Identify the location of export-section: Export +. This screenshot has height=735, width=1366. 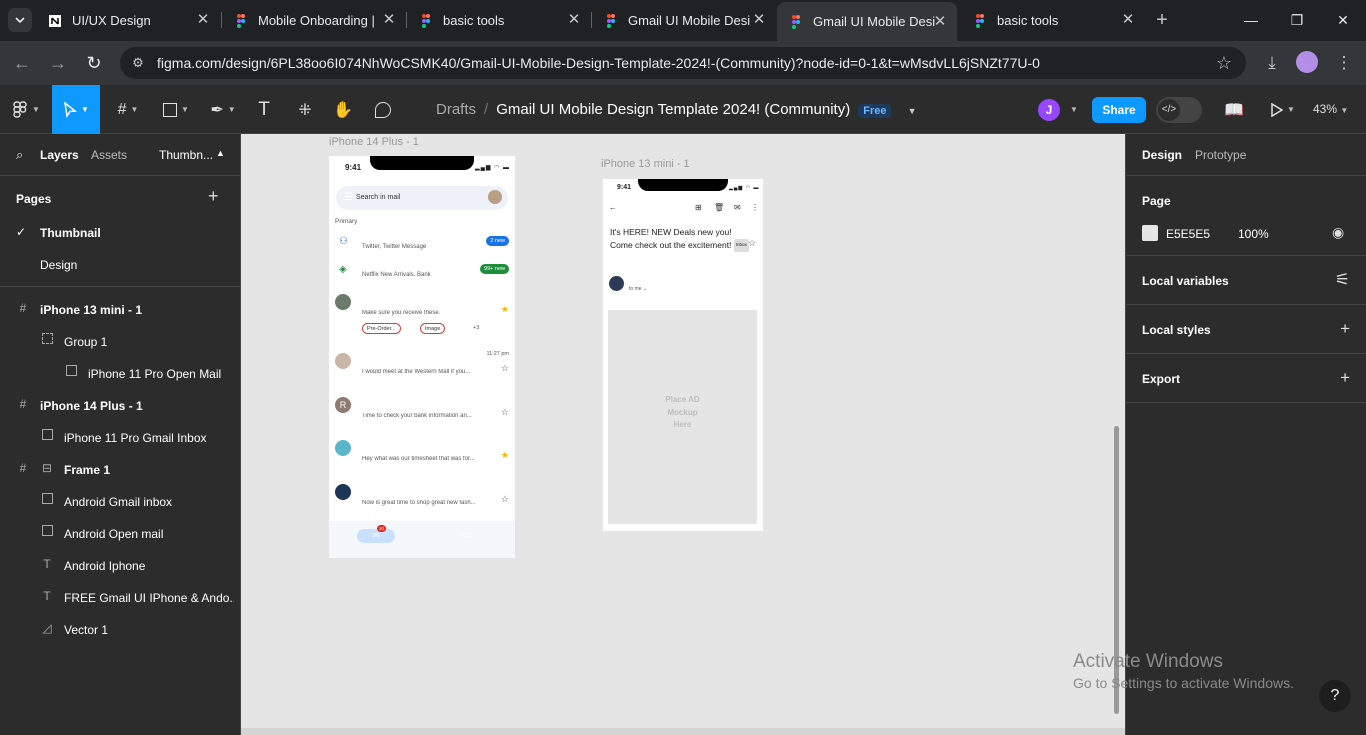
(1246, 378).